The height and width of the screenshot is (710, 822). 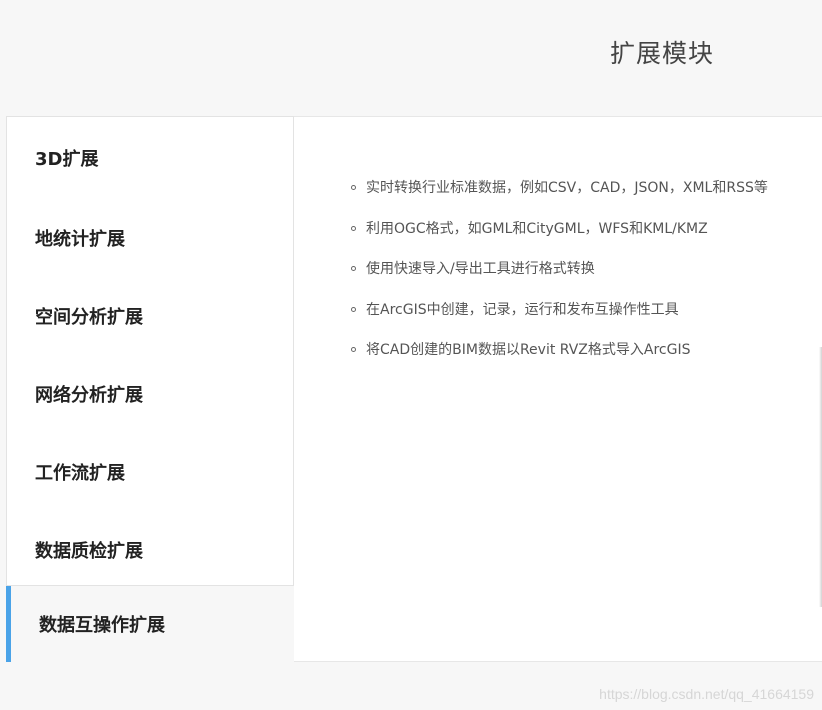 What do you see at coordinates (150, 158) in the screenshot?
I see `tab-3d-extension: 3D扩展` at bounding box center [150, 158].